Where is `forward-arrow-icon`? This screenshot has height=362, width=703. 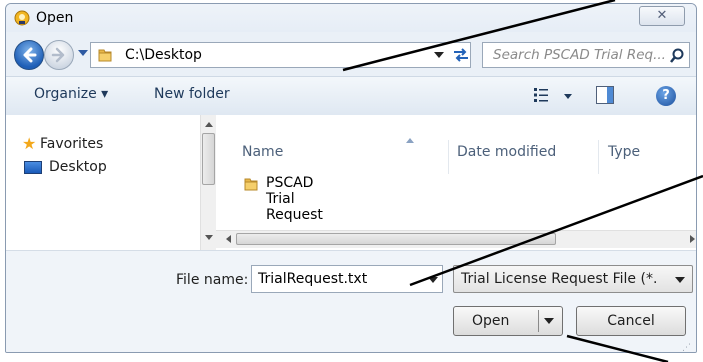
forward-arrow-icon is located at coordinates (58, 55).